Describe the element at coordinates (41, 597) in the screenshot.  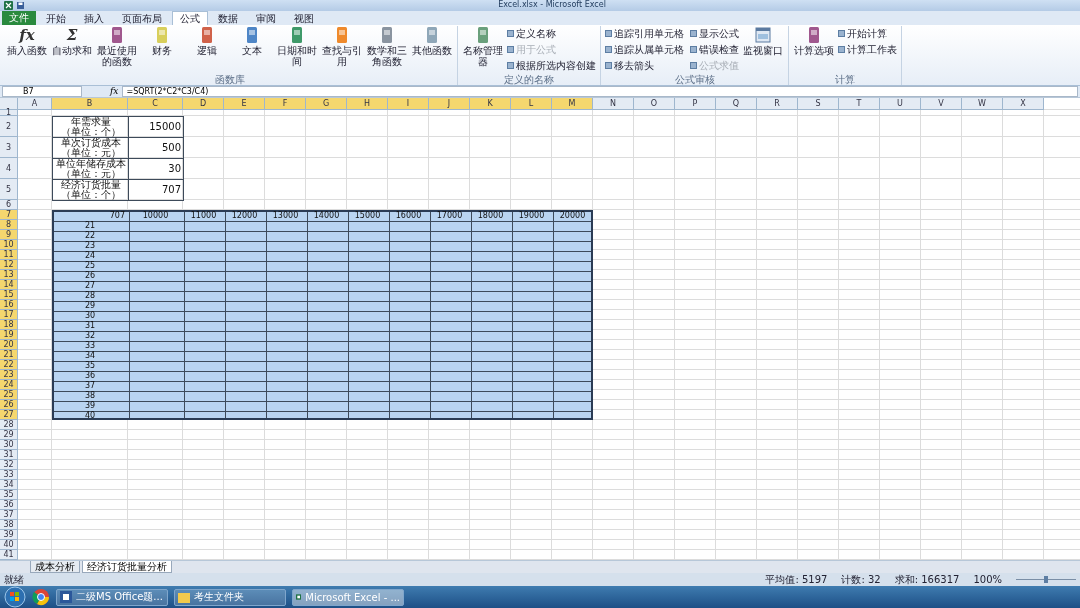
I see `browser-icon` at that location.